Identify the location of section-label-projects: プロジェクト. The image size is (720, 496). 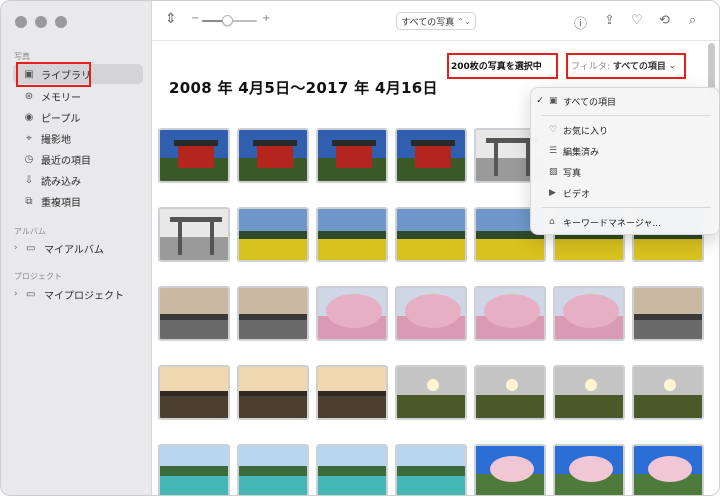
(38, 276).